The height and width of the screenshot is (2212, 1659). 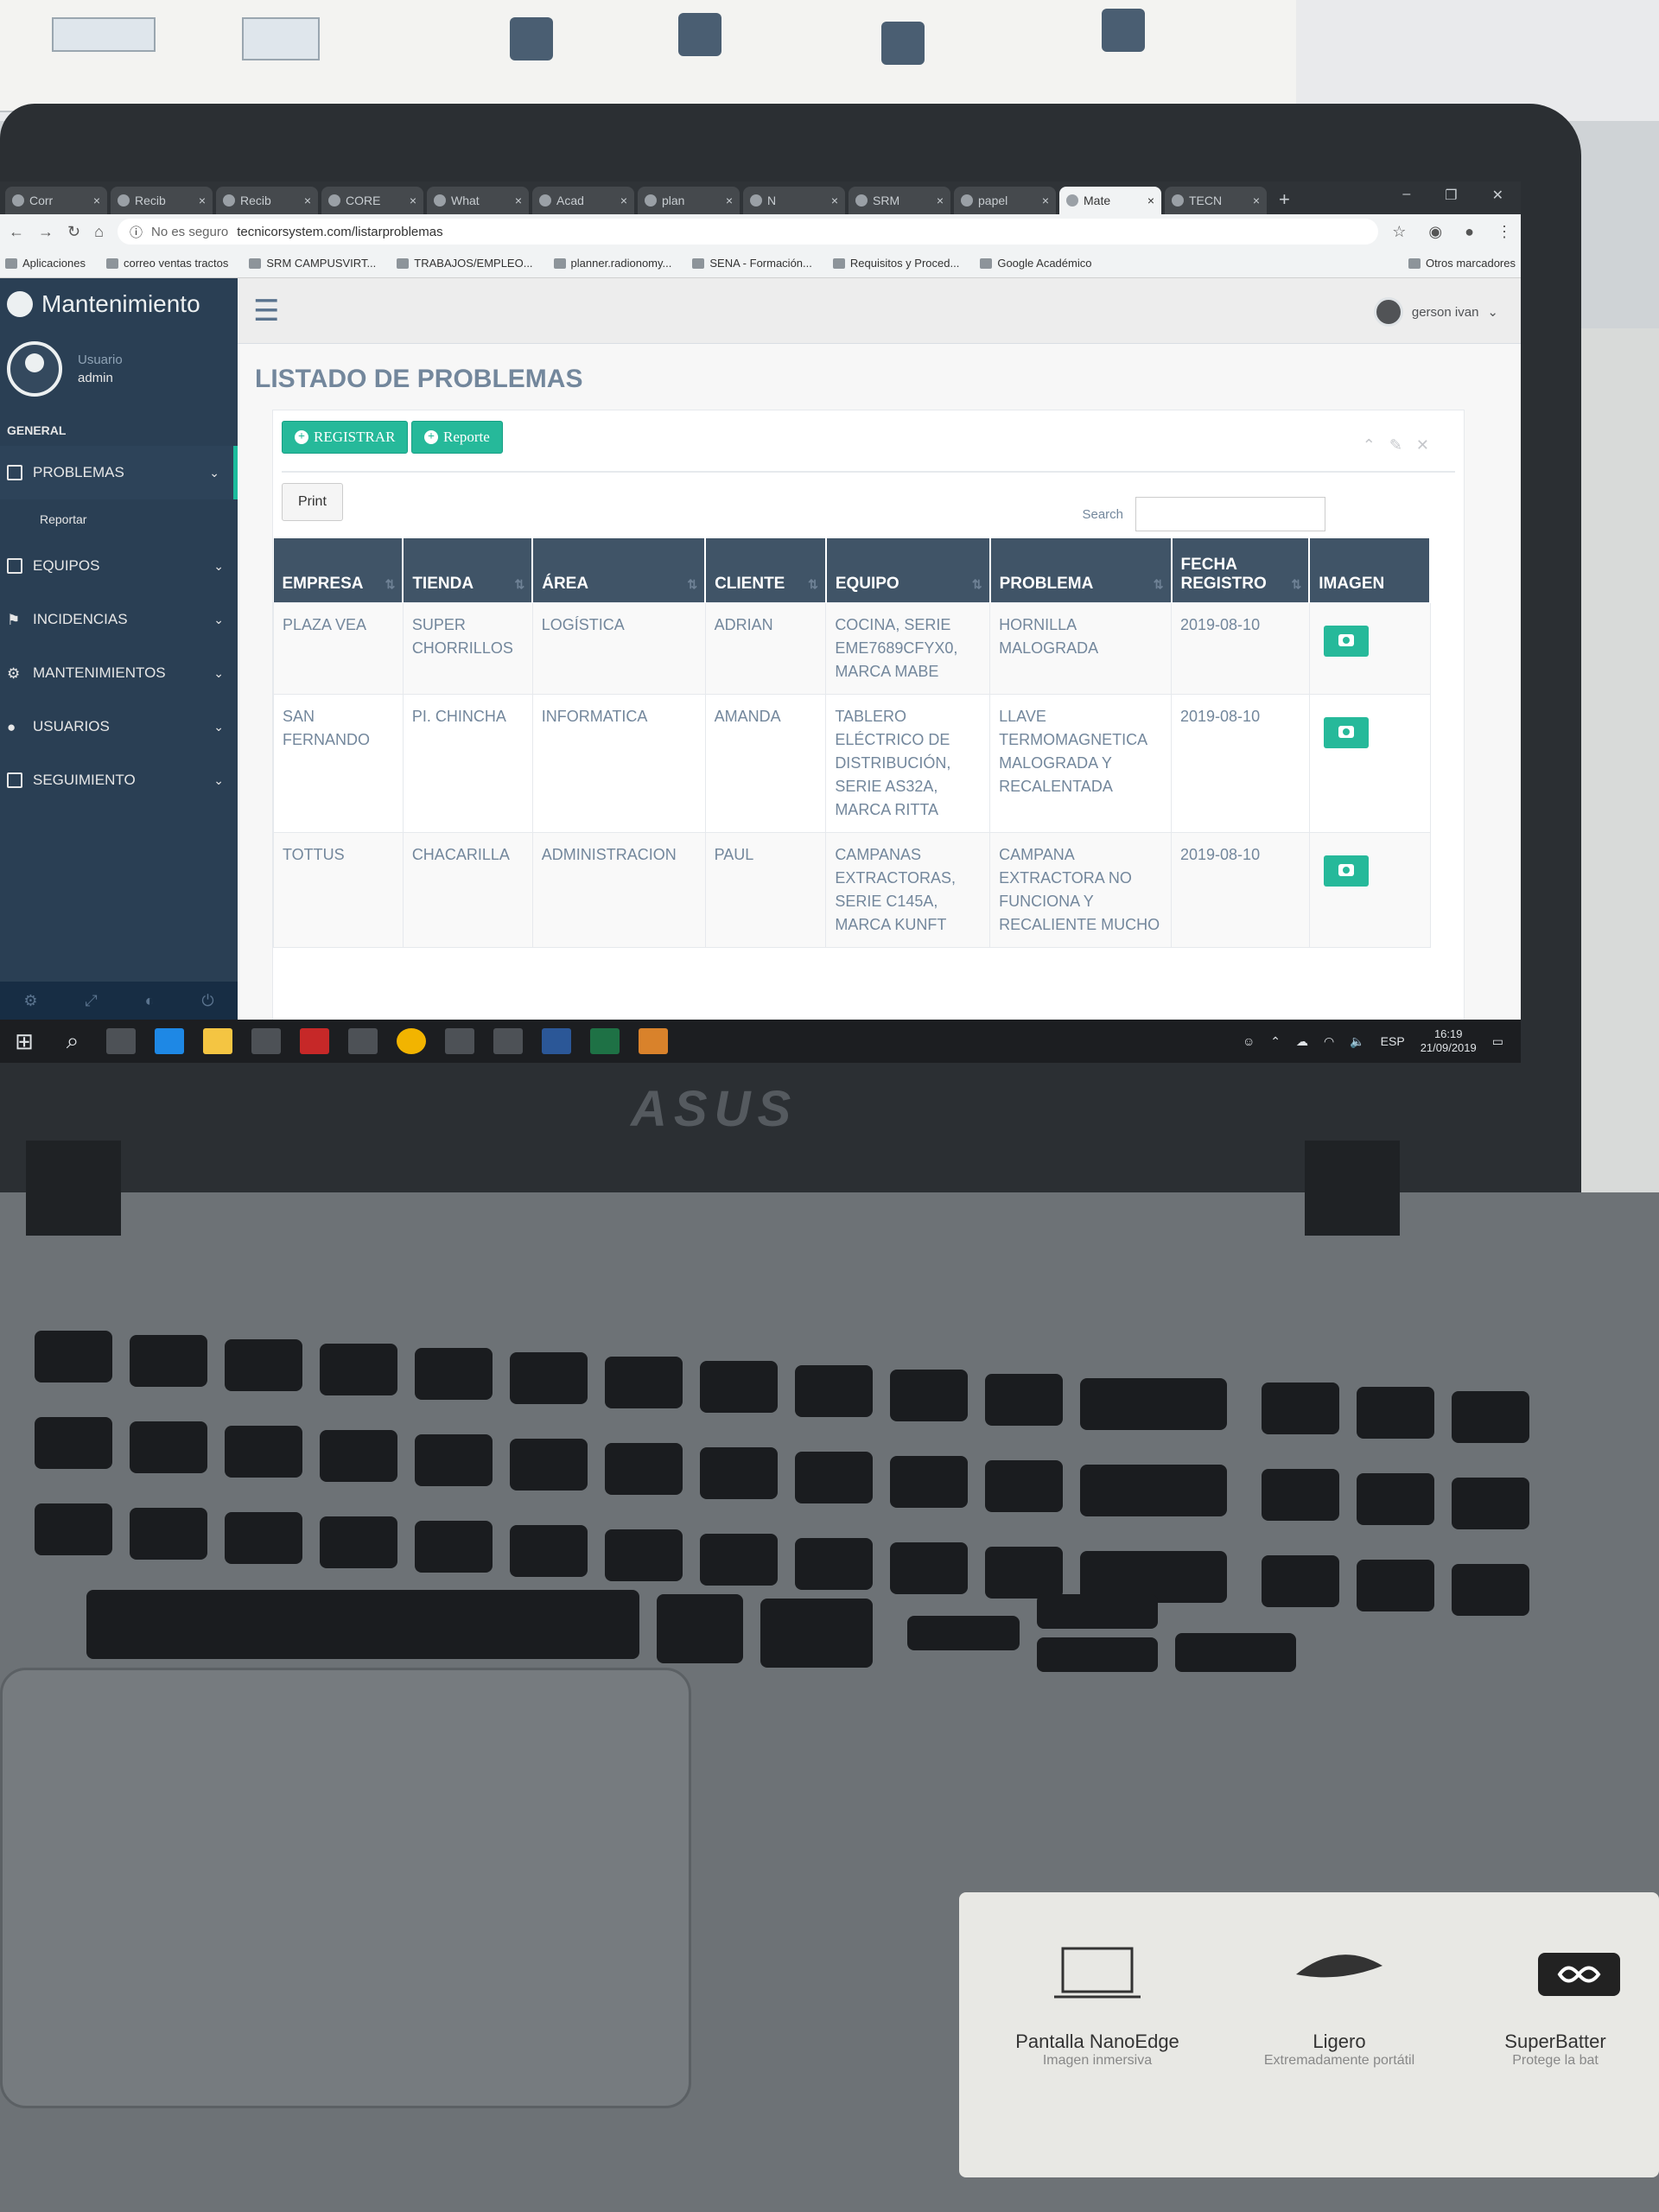 What do you see at coordinates (1451, 195) in the screenshot?
I see `maximize-icon: ❐` at bounding box center [1451, 195].